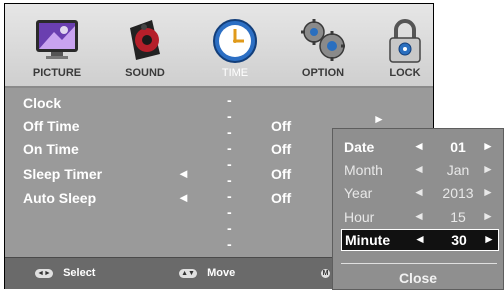 The image size is (504, 293). I want to click on hint-menu: M, so click(326, 273).